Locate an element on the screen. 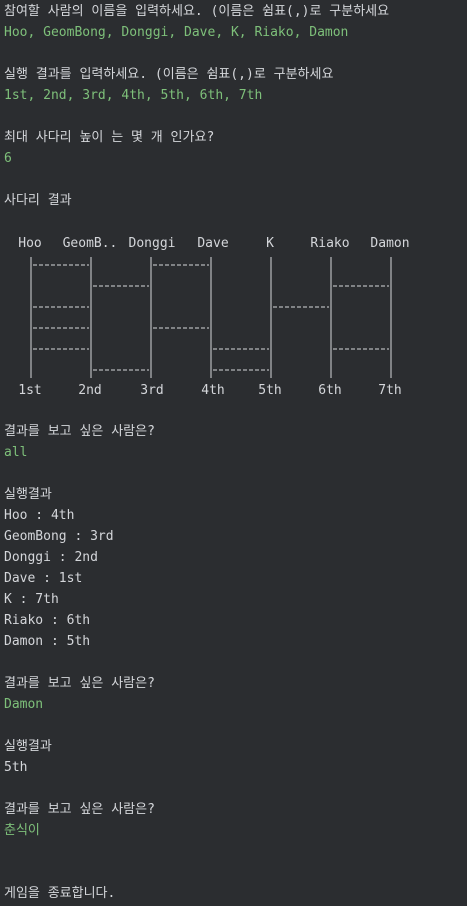 The height and width of the screenshot is (906, 467). ladder-player-label: Donggi is located at coordinates (152, 243).